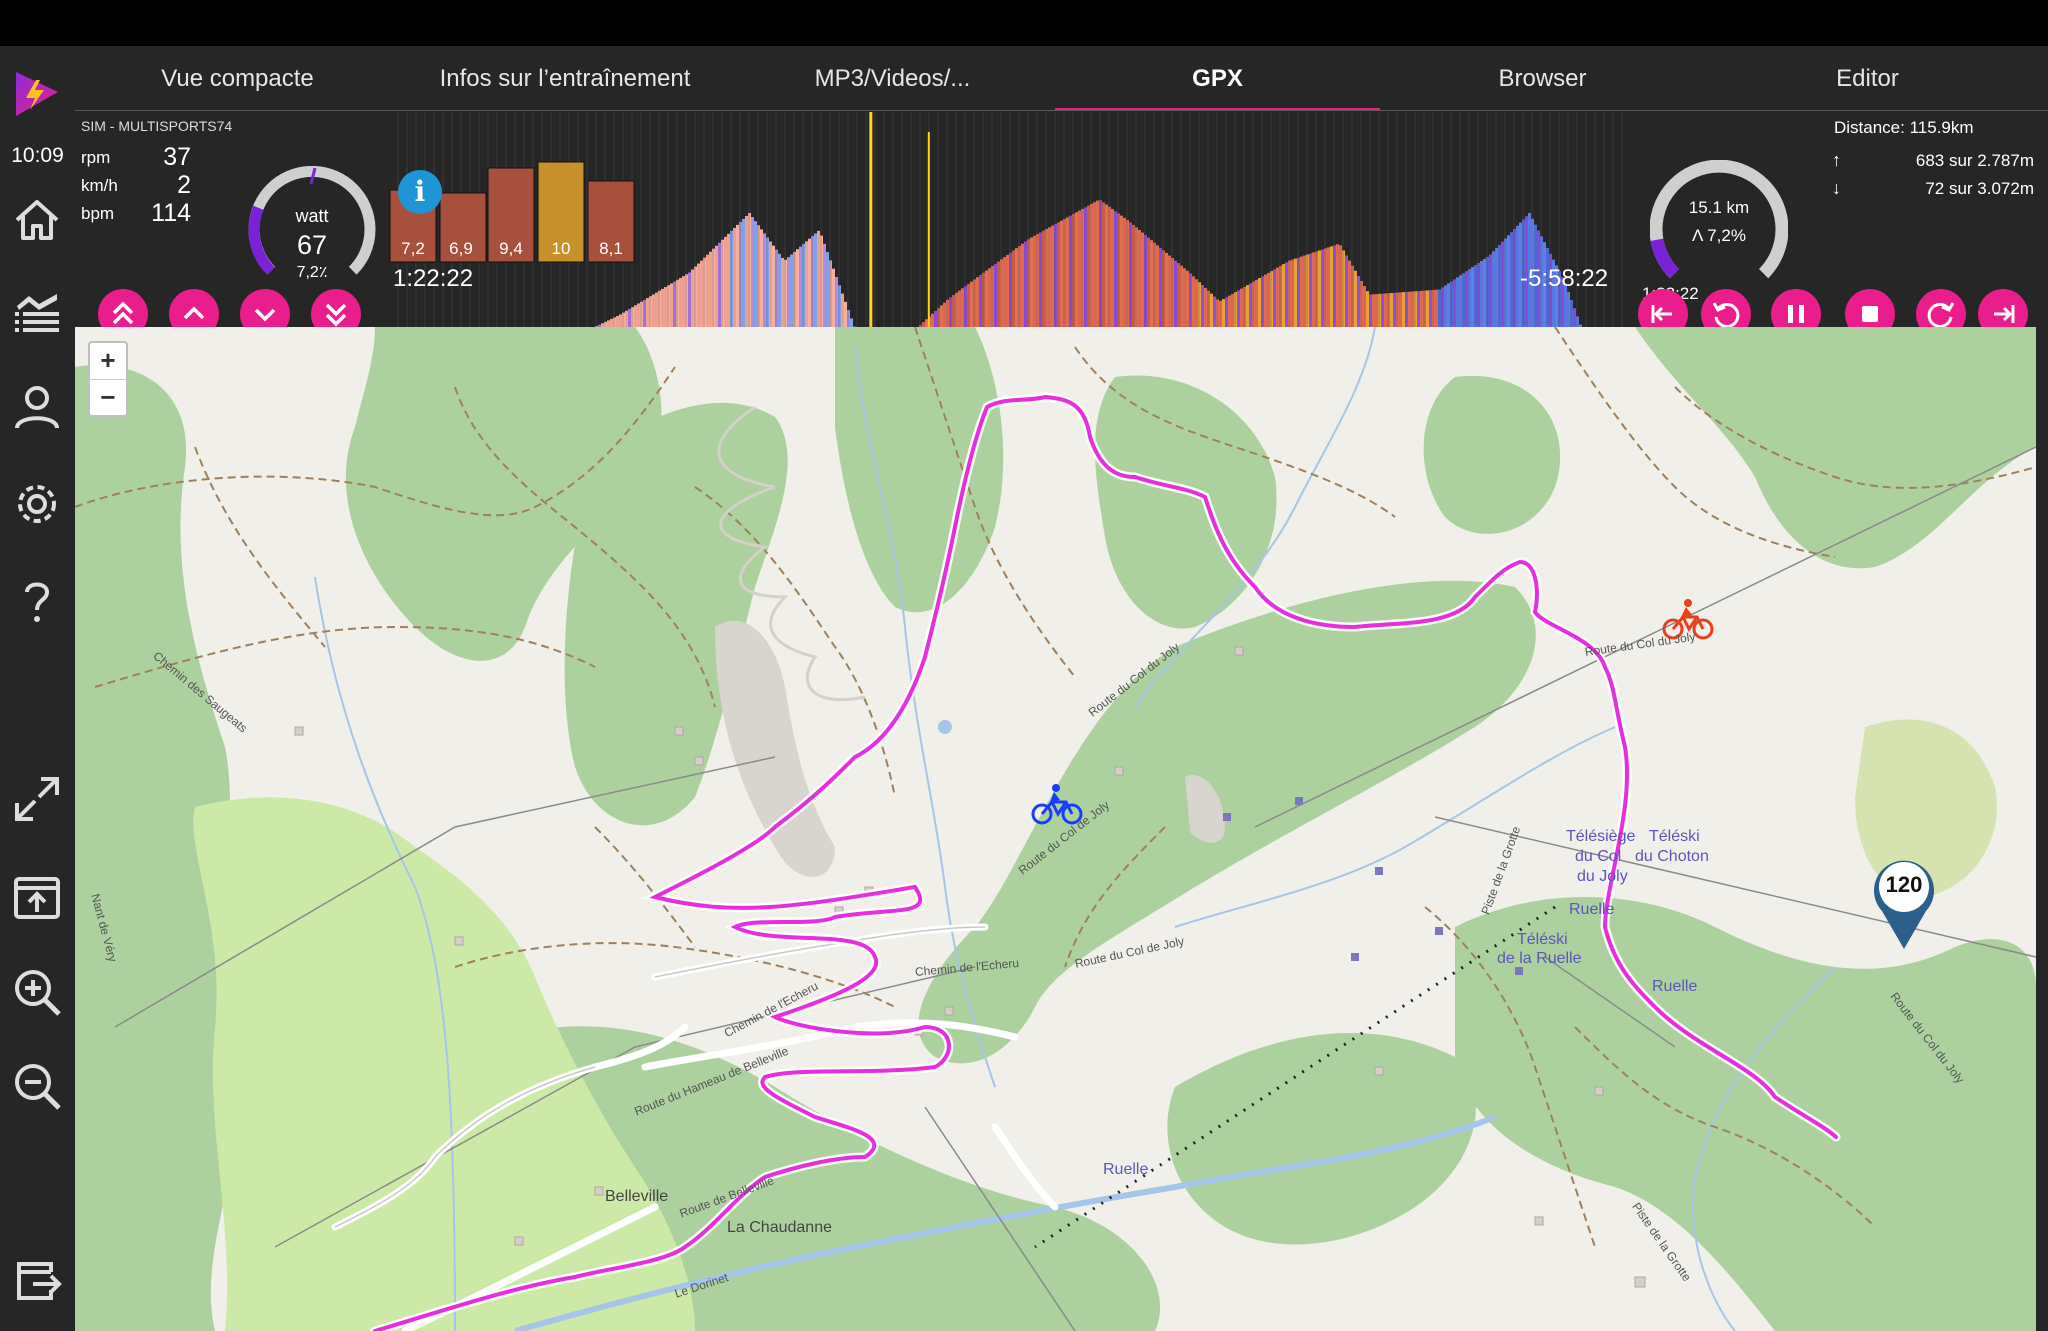  Describe the element at coordinates (1602, 876) in the screenshot. I see `map-label-du-joly: du Joly` at that location.